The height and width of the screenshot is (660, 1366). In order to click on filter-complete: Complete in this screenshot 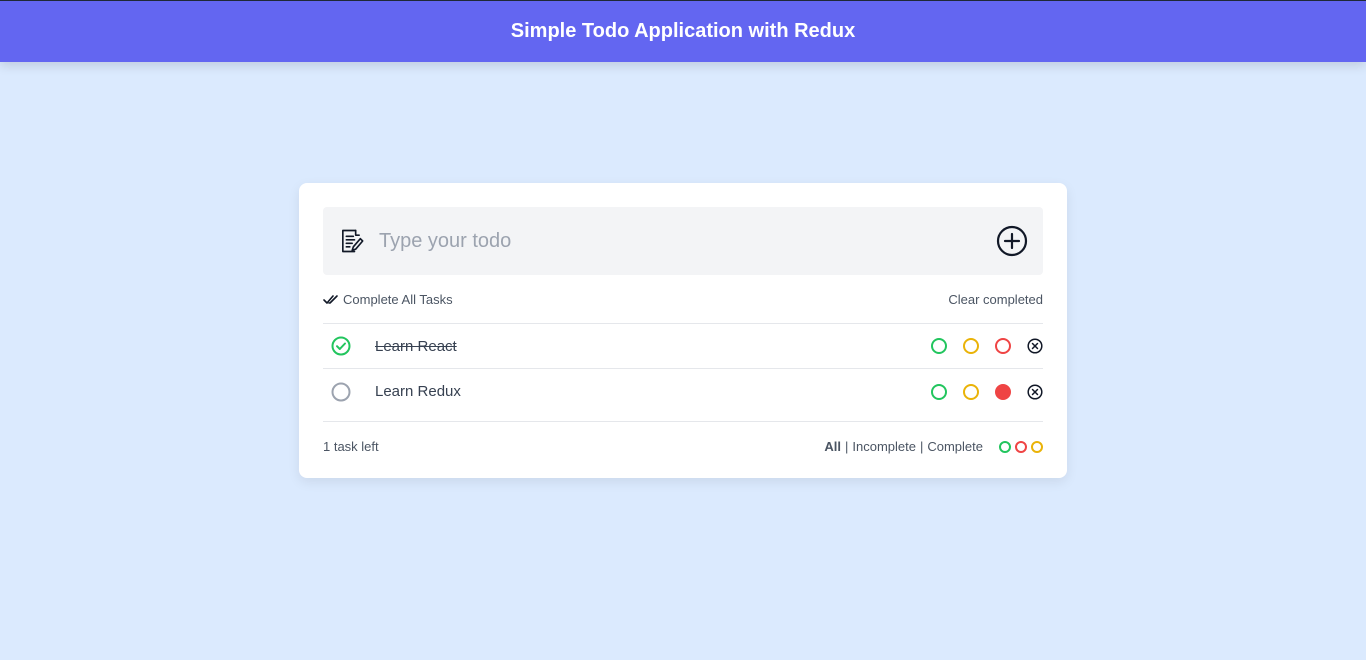, I will do `click(955, 446)`.